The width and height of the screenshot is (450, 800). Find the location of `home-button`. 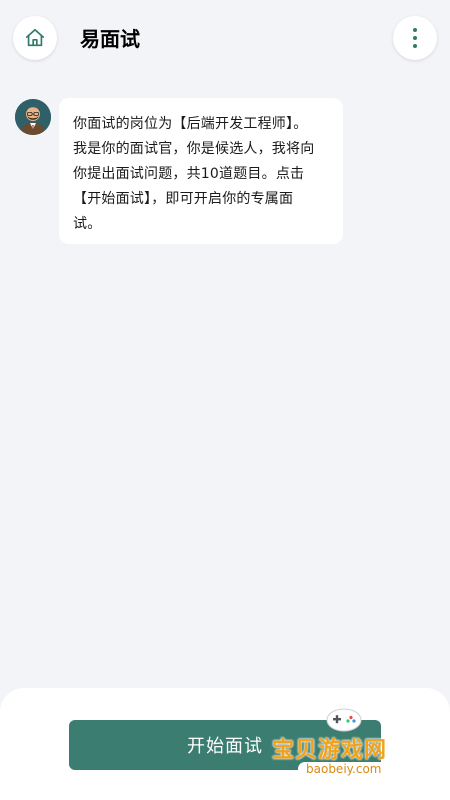

home-button is located at coordinates (35, 38).